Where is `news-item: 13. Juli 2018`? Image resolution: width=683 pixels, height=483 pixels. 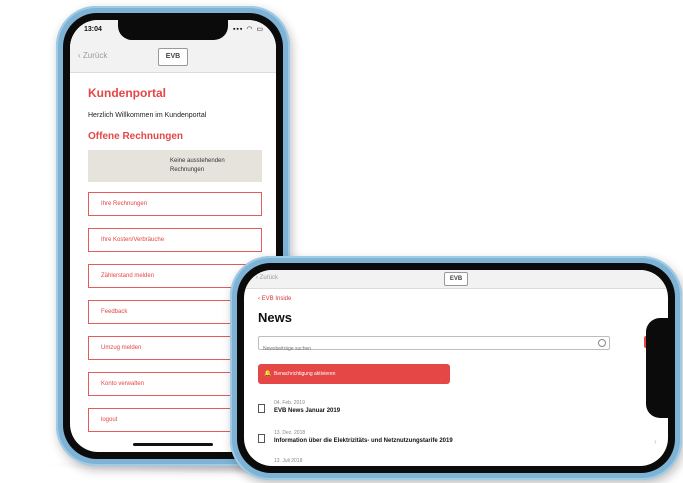
news-item: 13. Juli 2018 is located at coordinates (438, 462).